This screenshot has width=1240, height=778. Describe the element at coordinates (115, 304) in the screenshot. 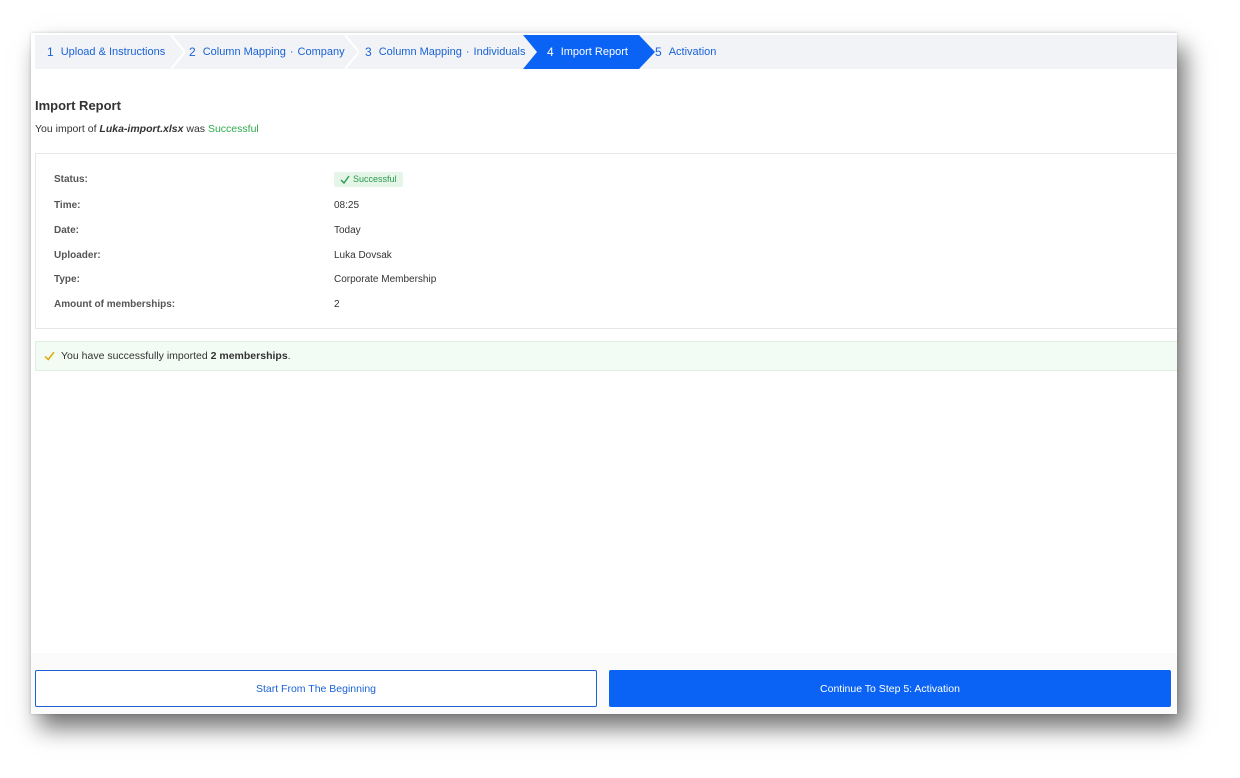

I see `detail-label: Amount of memberships:` at that location.